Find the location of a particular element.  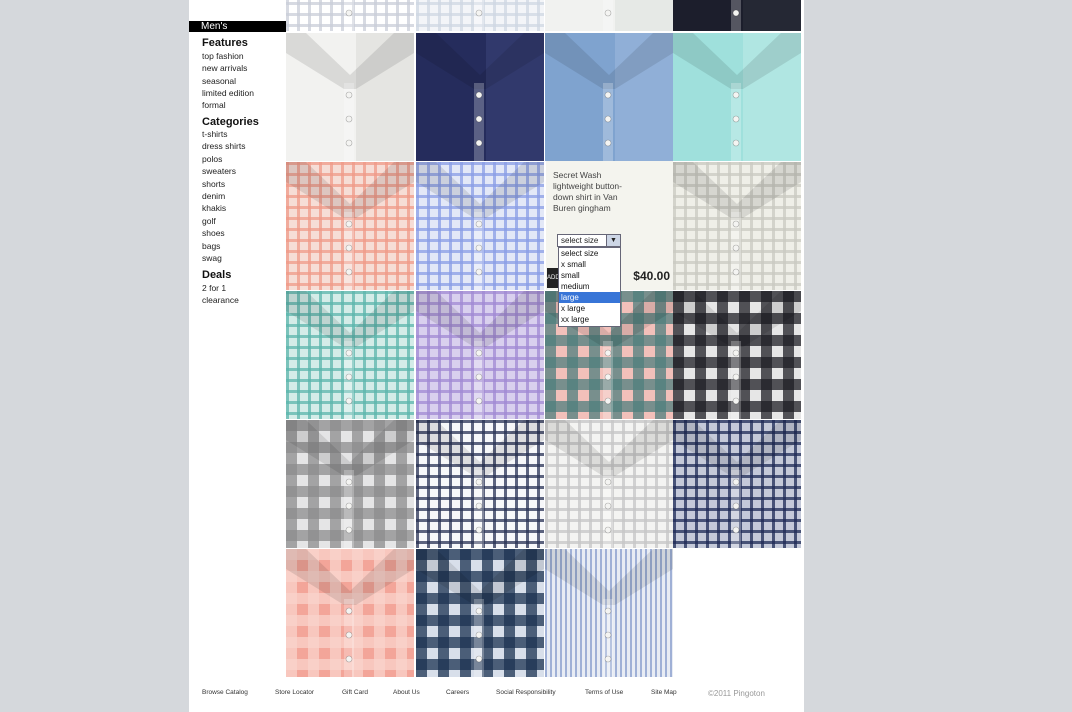

chevron-down-icon: ▼ is located at coordinates (613, 240).